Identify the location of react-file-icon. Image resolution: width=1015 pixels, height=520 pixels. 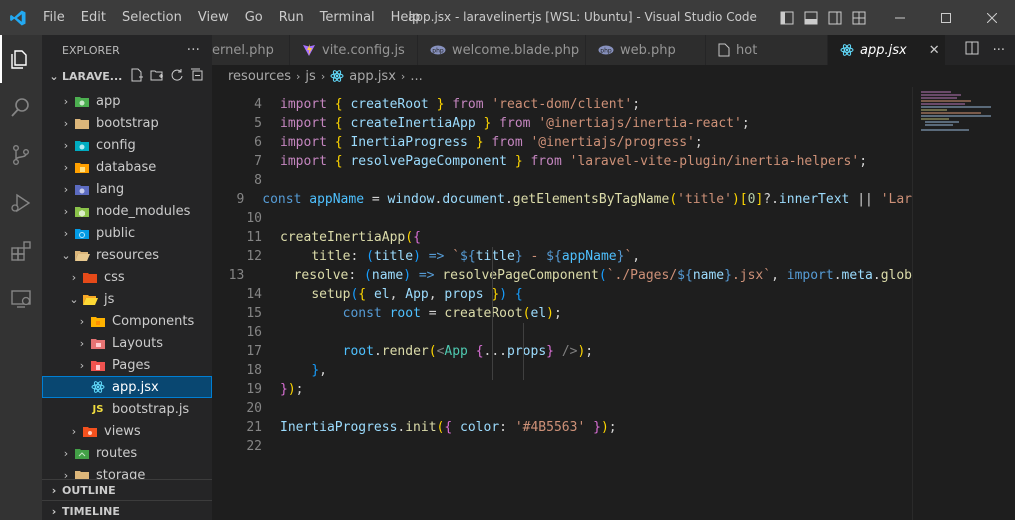
(98, 387).